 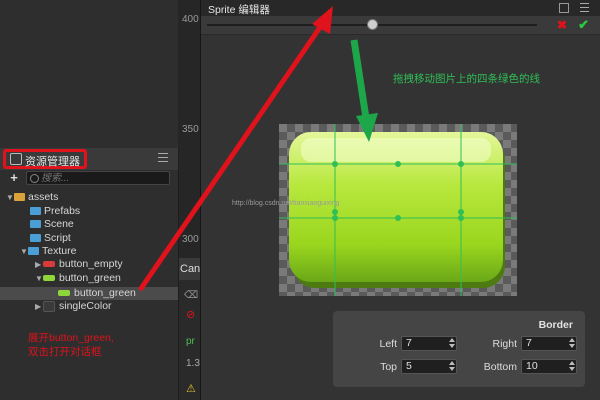 What do you see at coordinates (466, 79) in the screenshot?
I see `annotation-green-hint: 拖拽移动图片上的四条绿色的线` at bounding box center [466, 79].